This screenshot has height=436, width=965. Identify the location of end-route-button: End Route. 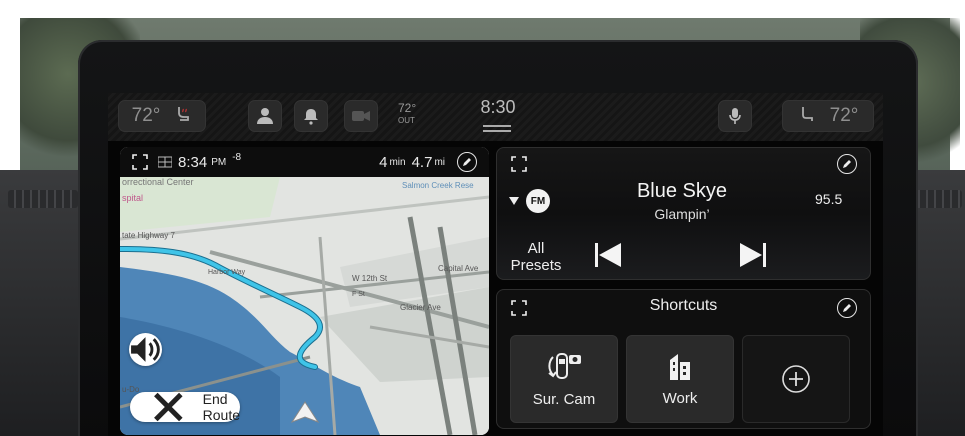
(185, 407).